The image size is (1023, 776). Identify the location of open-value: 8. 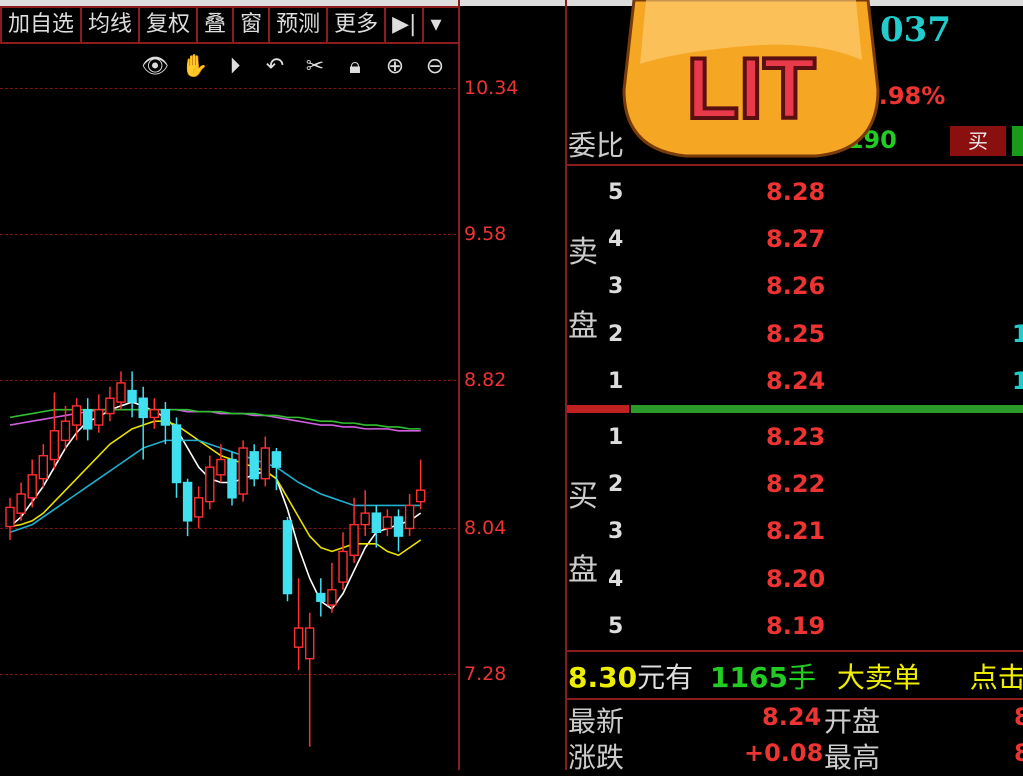
(1018, 717).